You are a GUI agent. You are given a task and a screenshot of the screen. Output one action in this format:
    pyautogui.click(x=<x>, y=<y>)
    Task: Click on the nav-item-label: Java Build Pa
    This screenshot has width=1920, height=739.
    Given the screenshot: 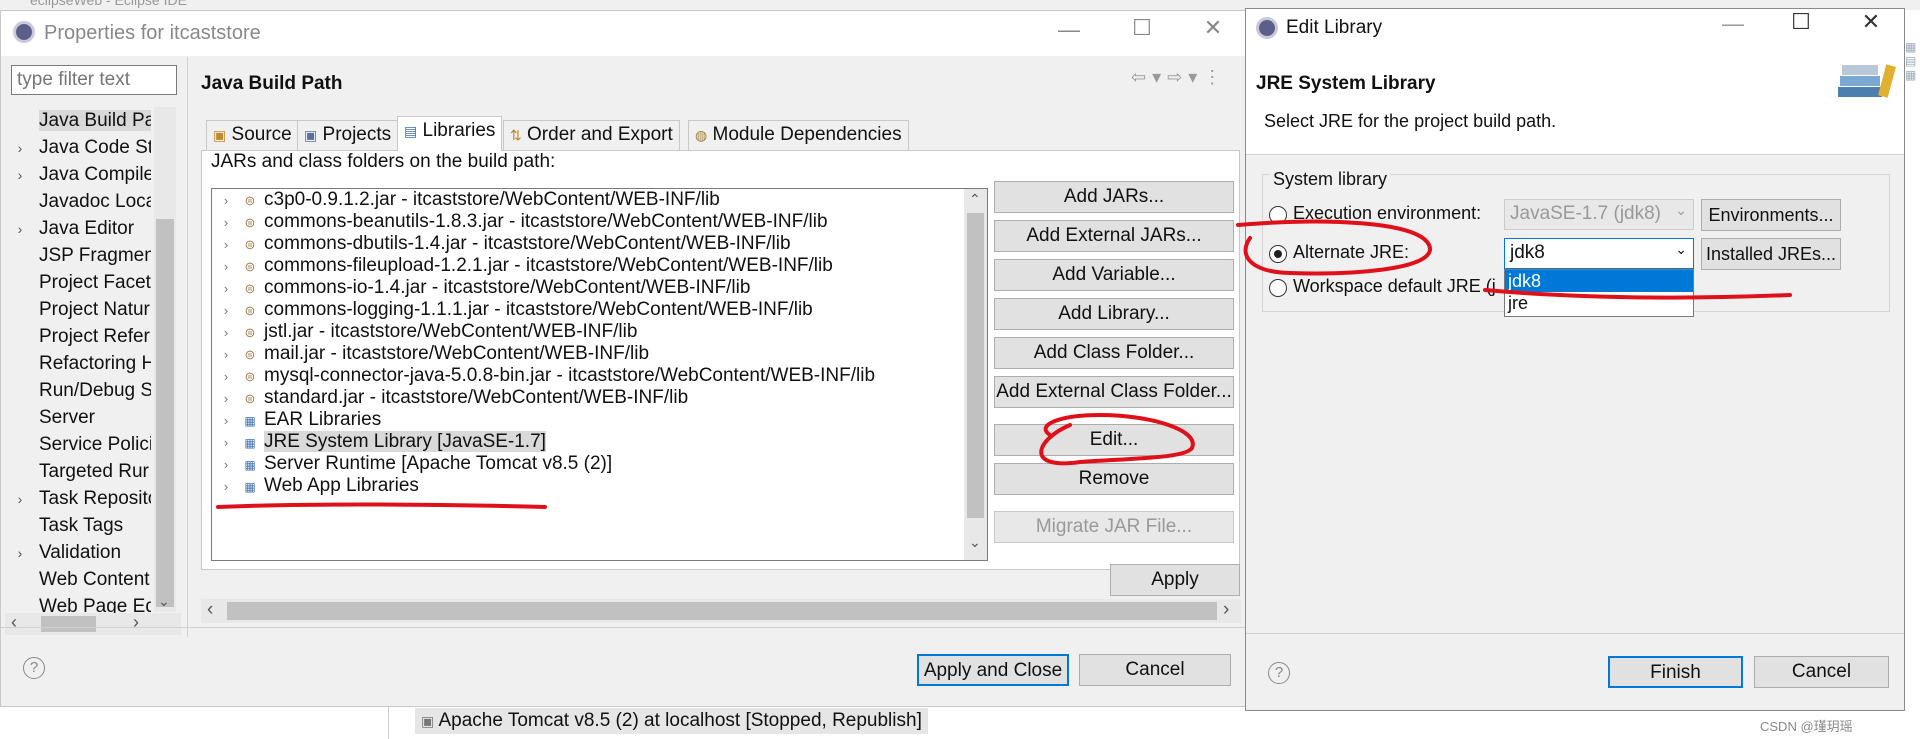 What is the action you would take?
    pyautogui.click(x=95, y=120)
    